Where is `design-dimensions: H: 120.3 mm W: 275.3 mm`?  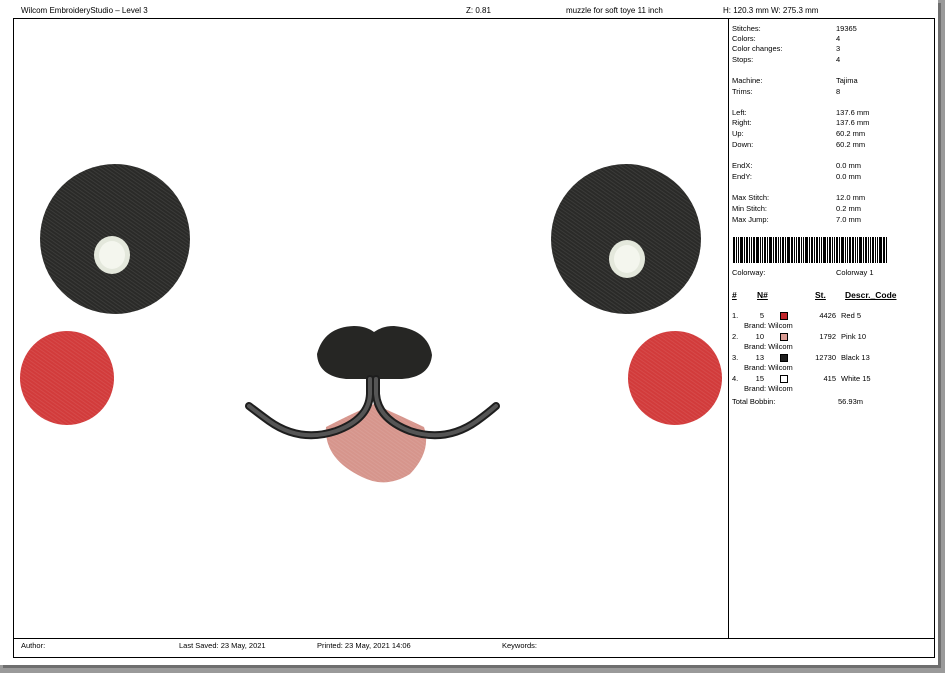
design-dimensions: H: 120.3 mm W: 275.3 mm is located at coordinates (771, 10).